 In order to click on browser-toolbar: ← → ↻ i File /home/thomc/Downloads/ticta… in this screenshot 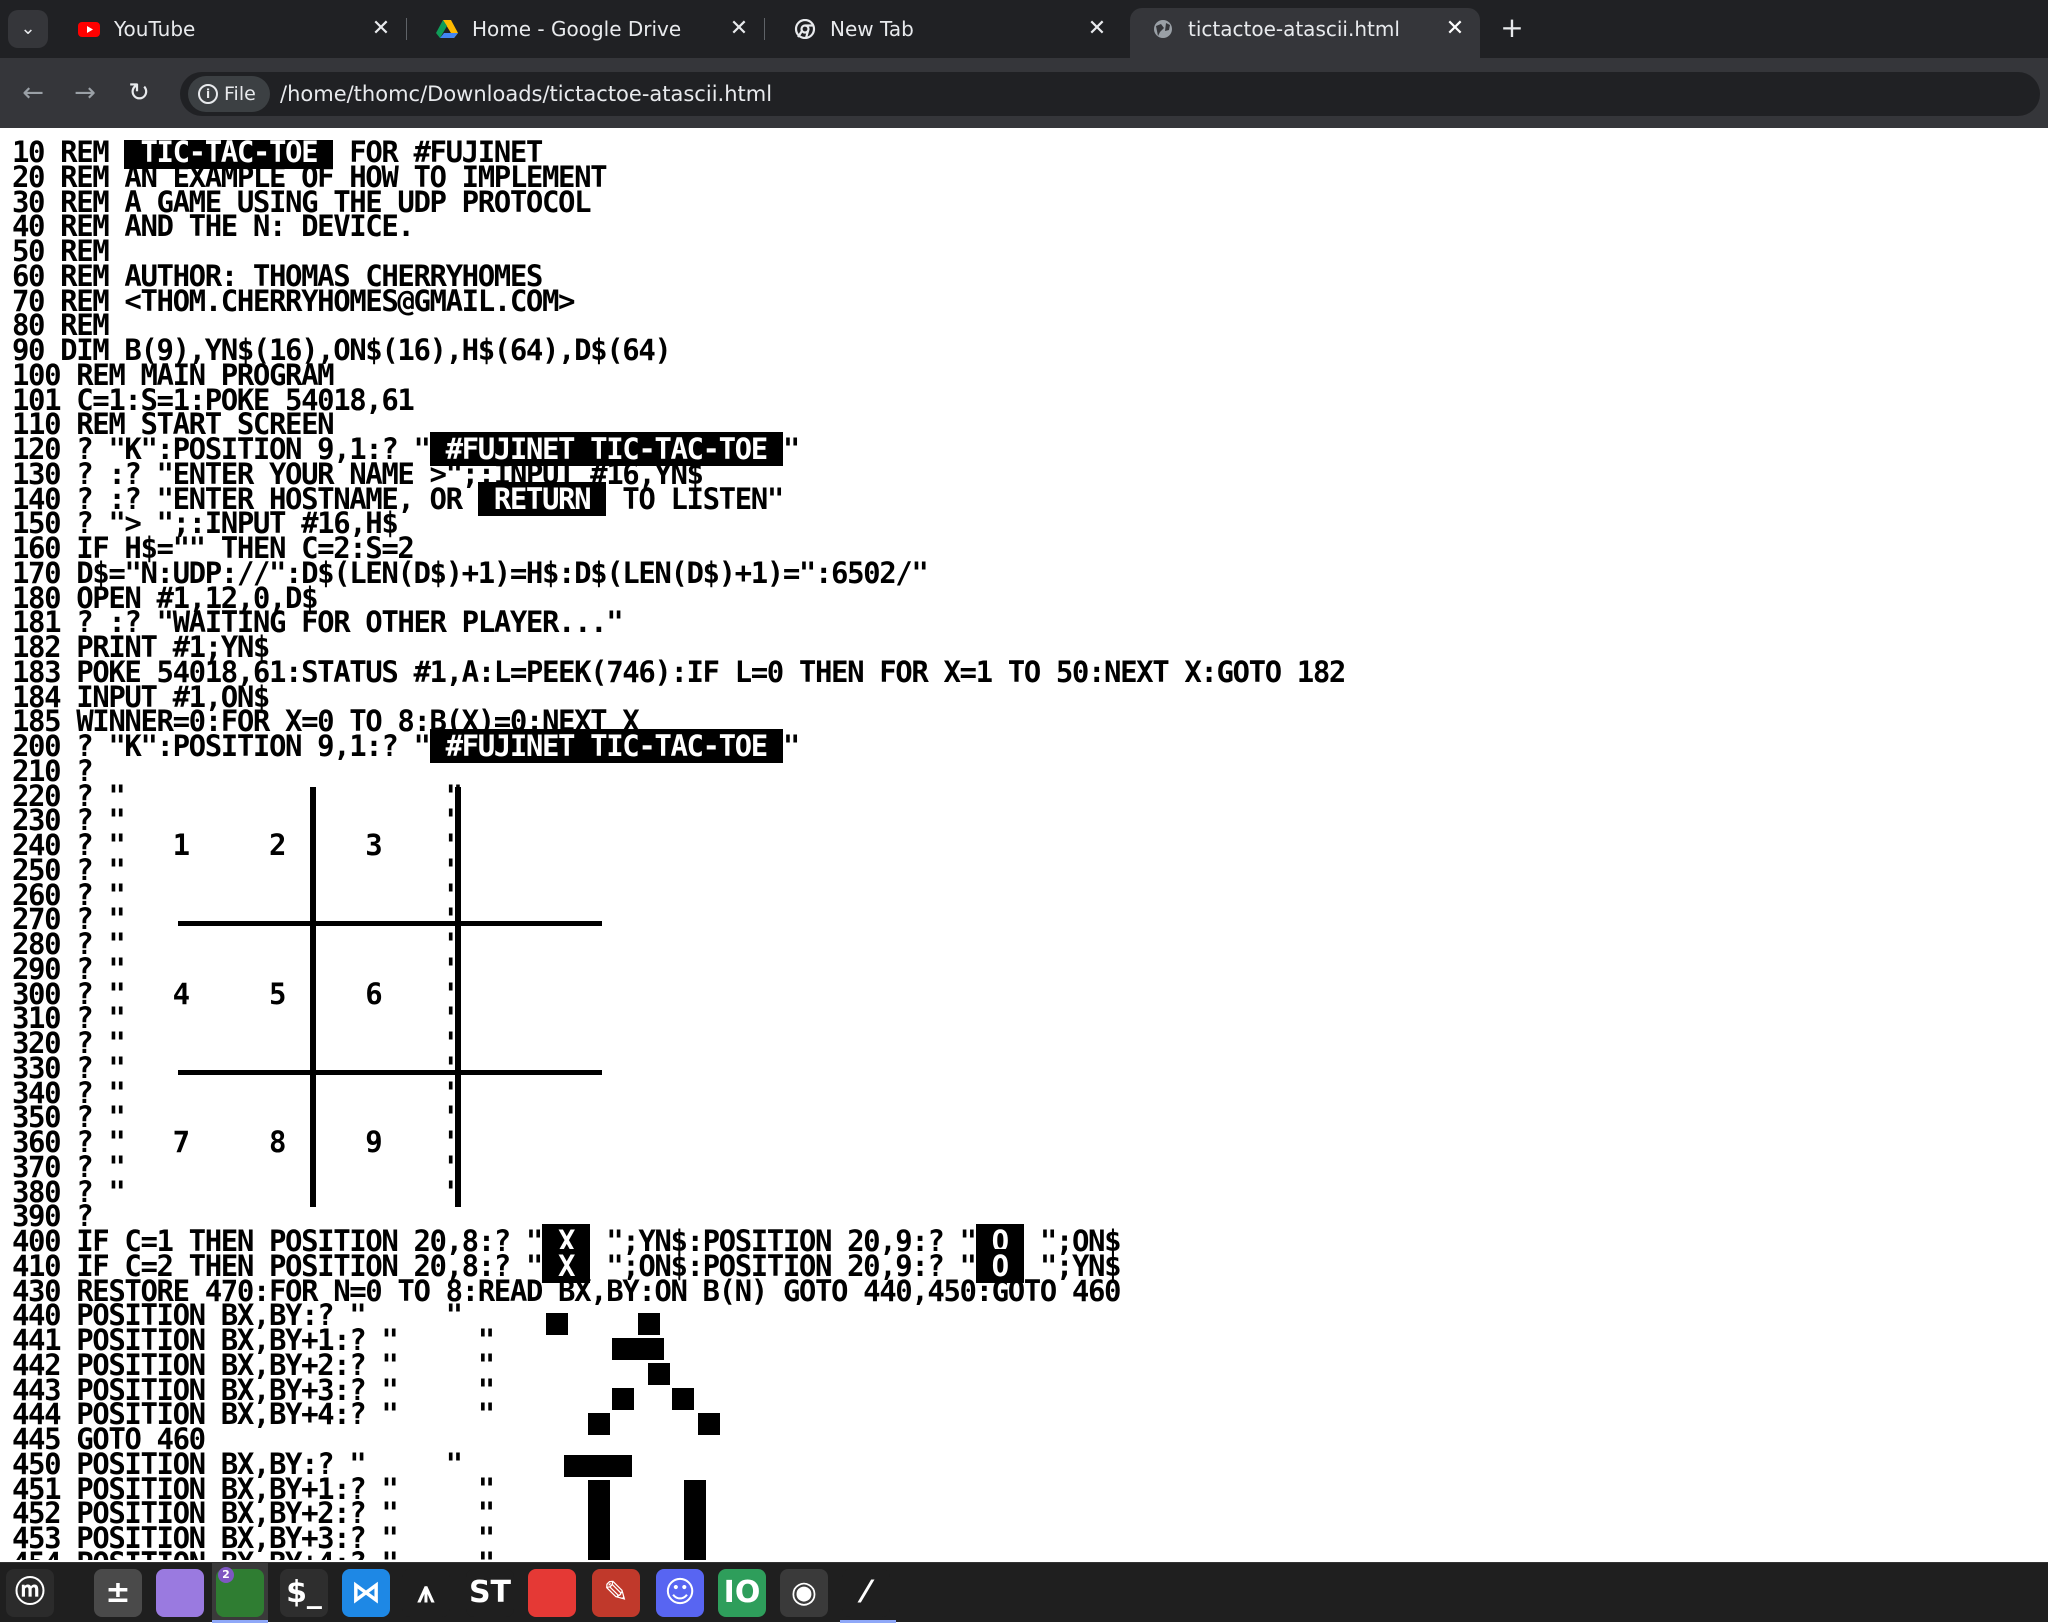, I will do `click(1024, 93)`.